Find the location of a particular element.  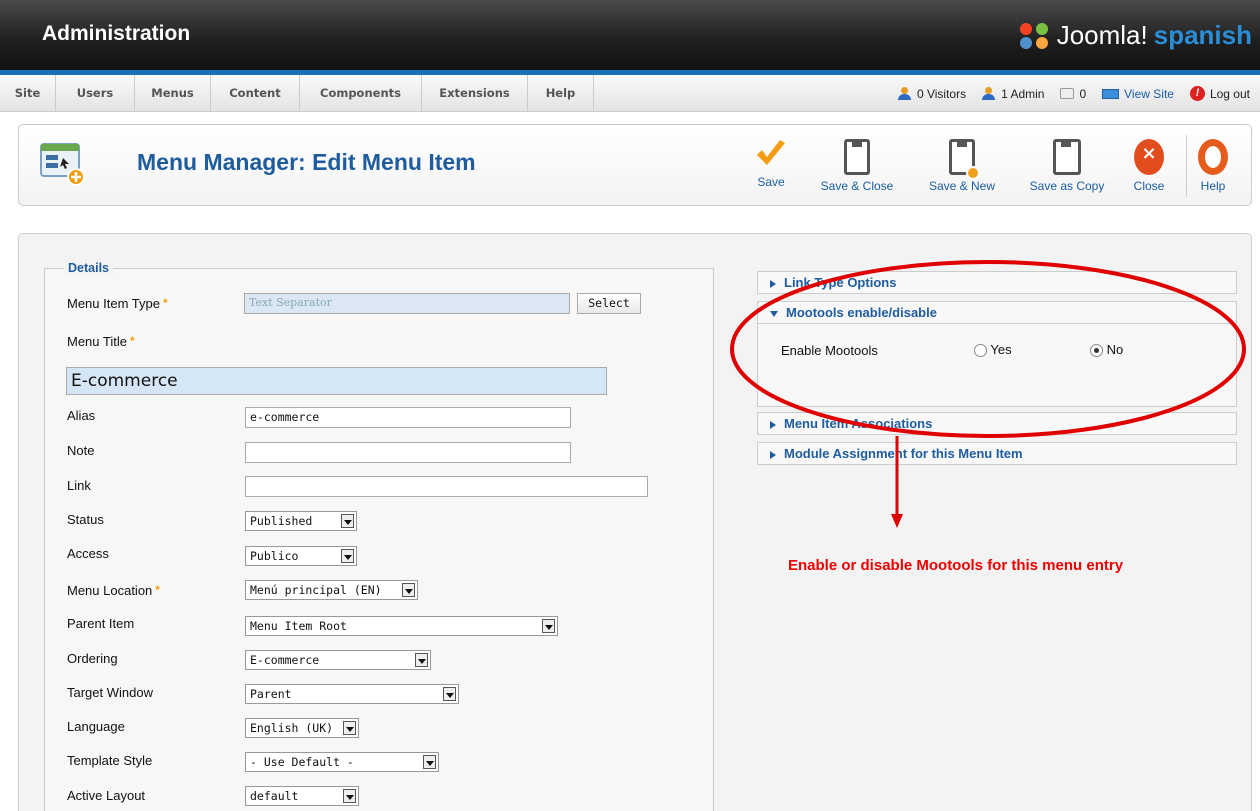

save-button: Save is located at coordinates (771, 166).